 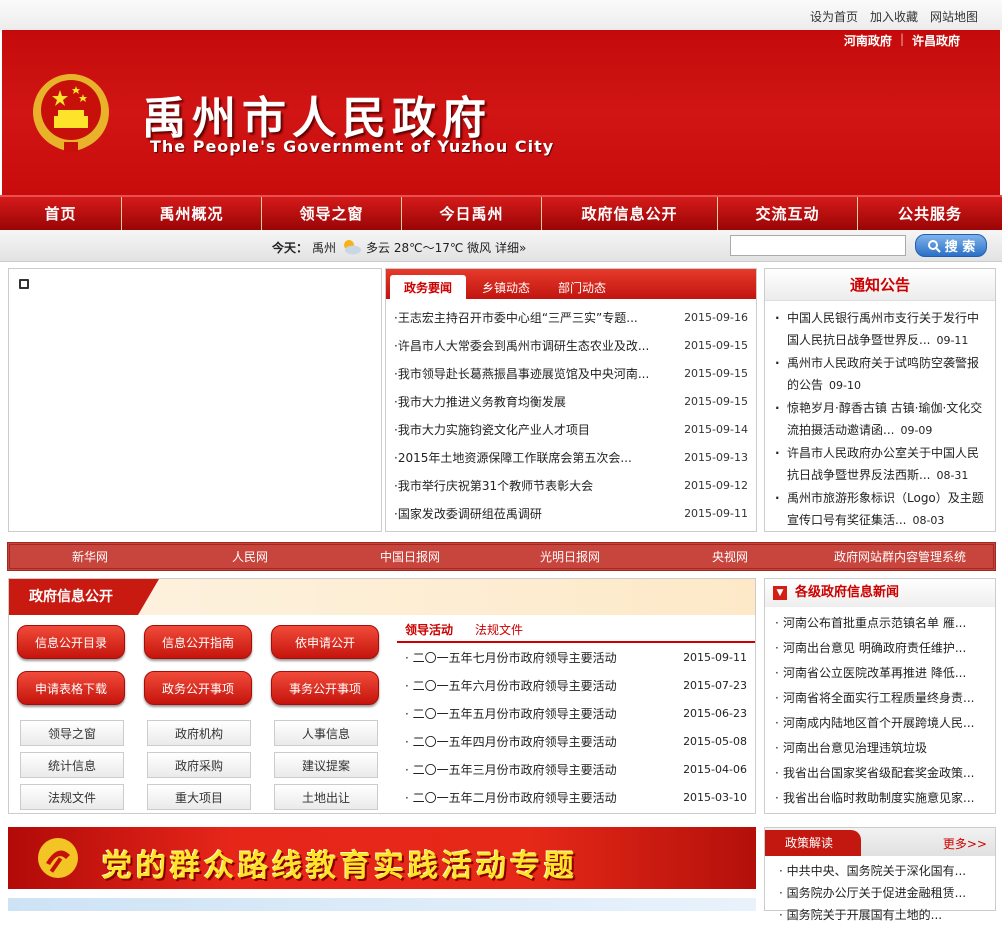 I want to click on nav-leaders: 领导之窗, so click(x=332, y=213).